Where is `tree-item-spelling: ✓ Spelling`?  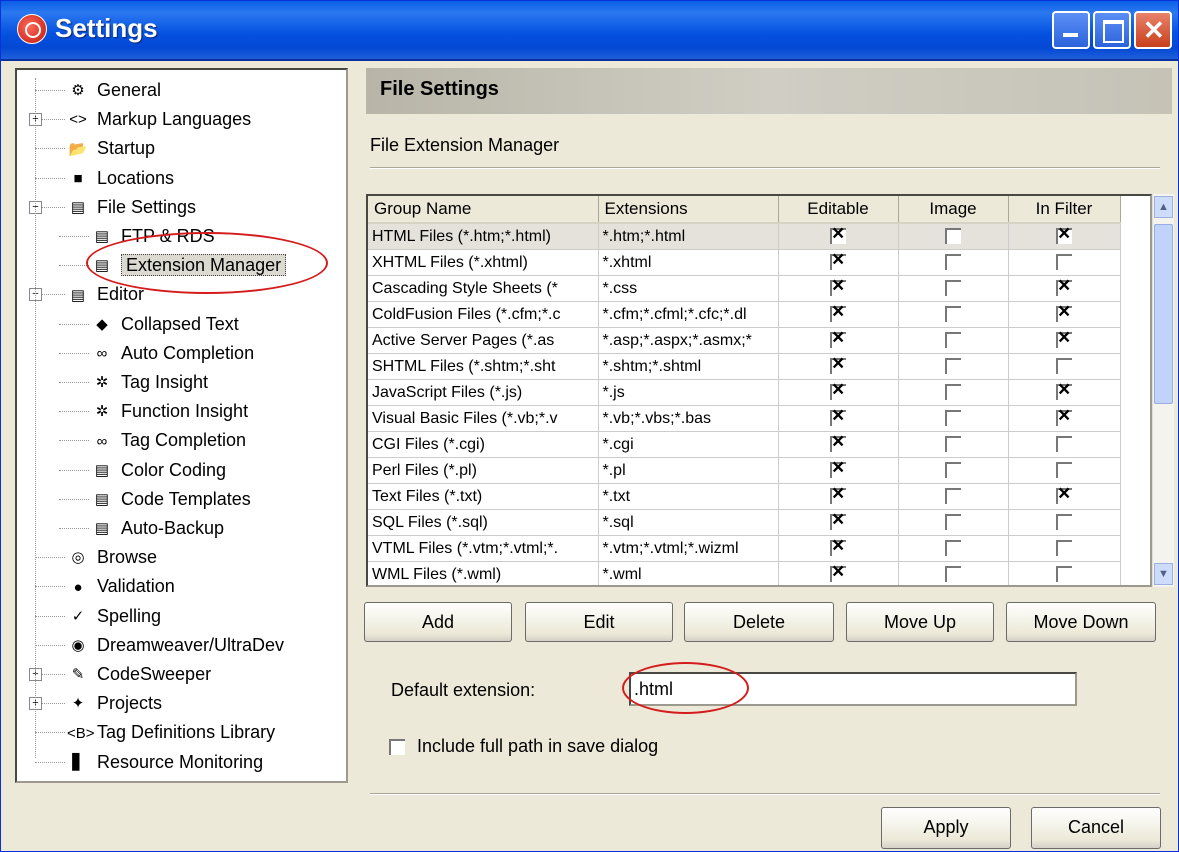 tree-item-spelling: ✓ Spelling is located at coordinates (114, 616).